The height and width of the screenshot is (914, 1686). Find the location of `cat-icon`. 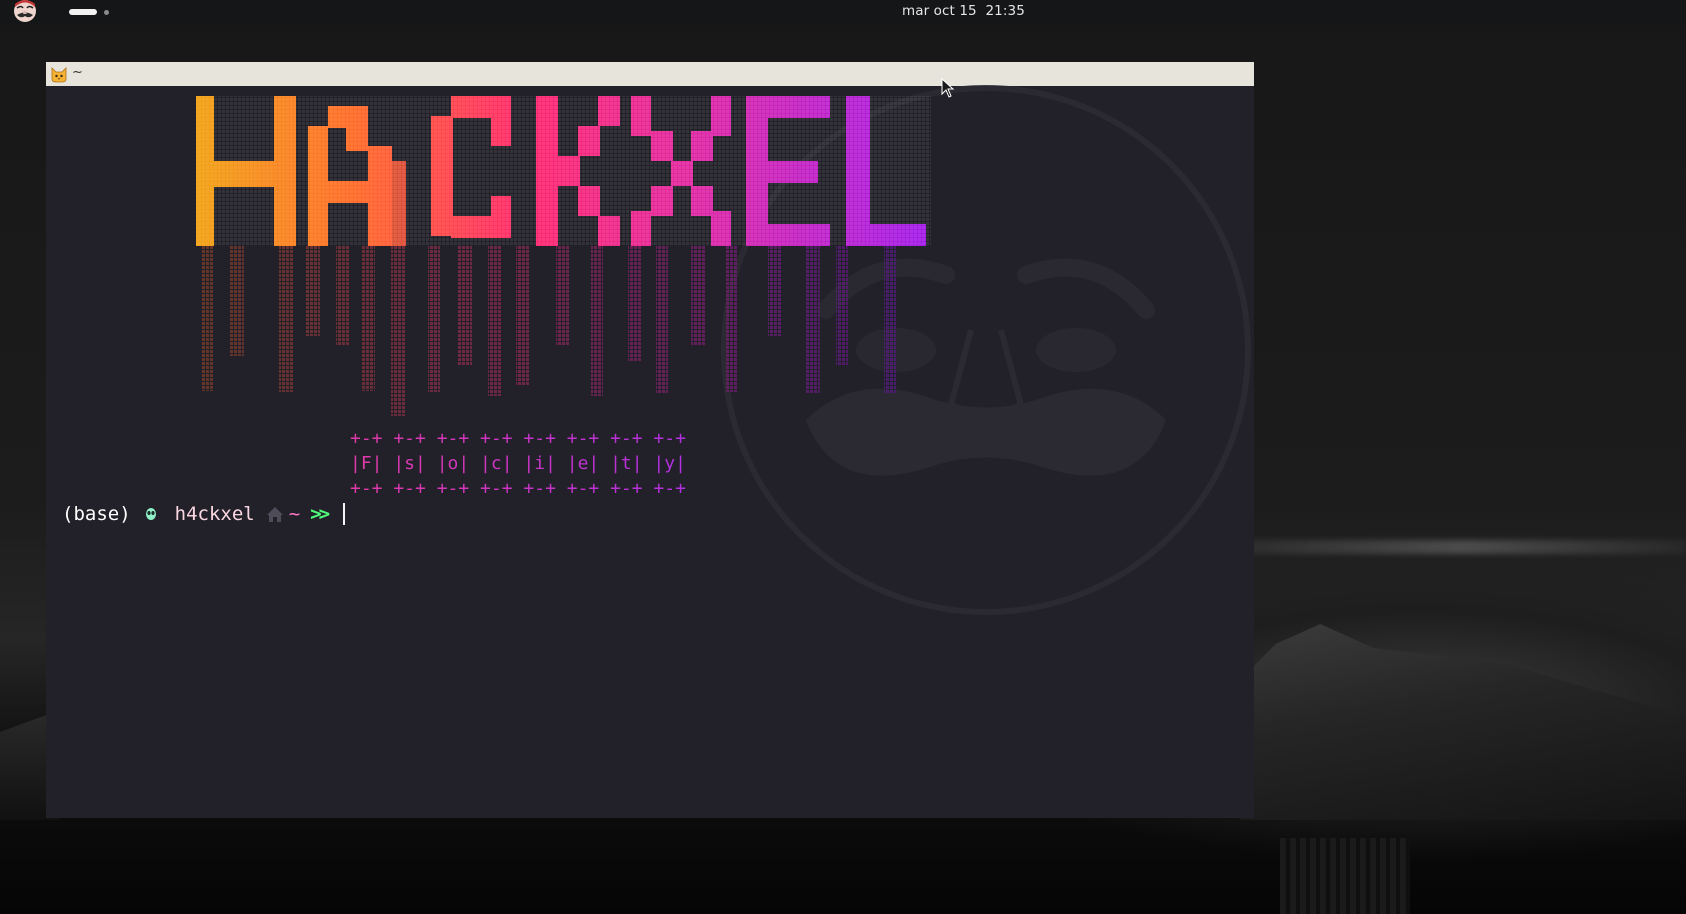

cat-icon is located at coordinates (59, 75).